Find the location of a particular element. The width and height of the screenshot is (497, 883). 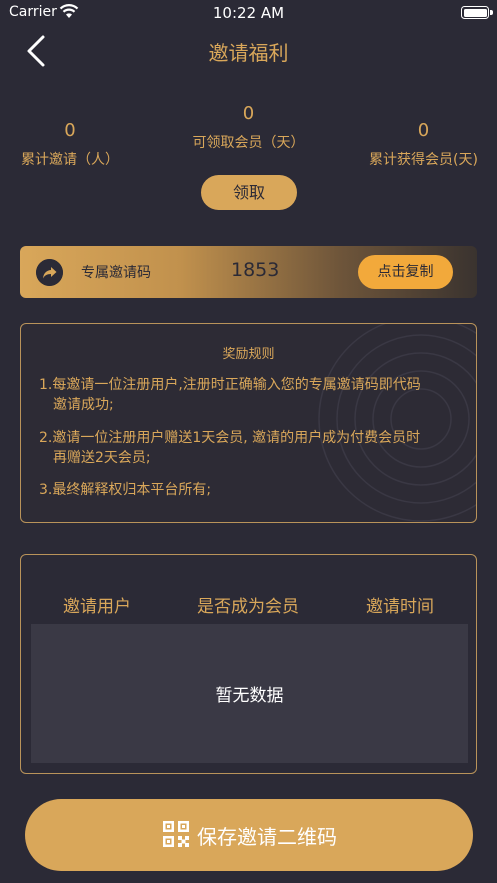

rule-line: 2.邀请一位注册用户赠送1天会员, 邀请的用户成为付费会员时 is located at coordinates (230, 438).